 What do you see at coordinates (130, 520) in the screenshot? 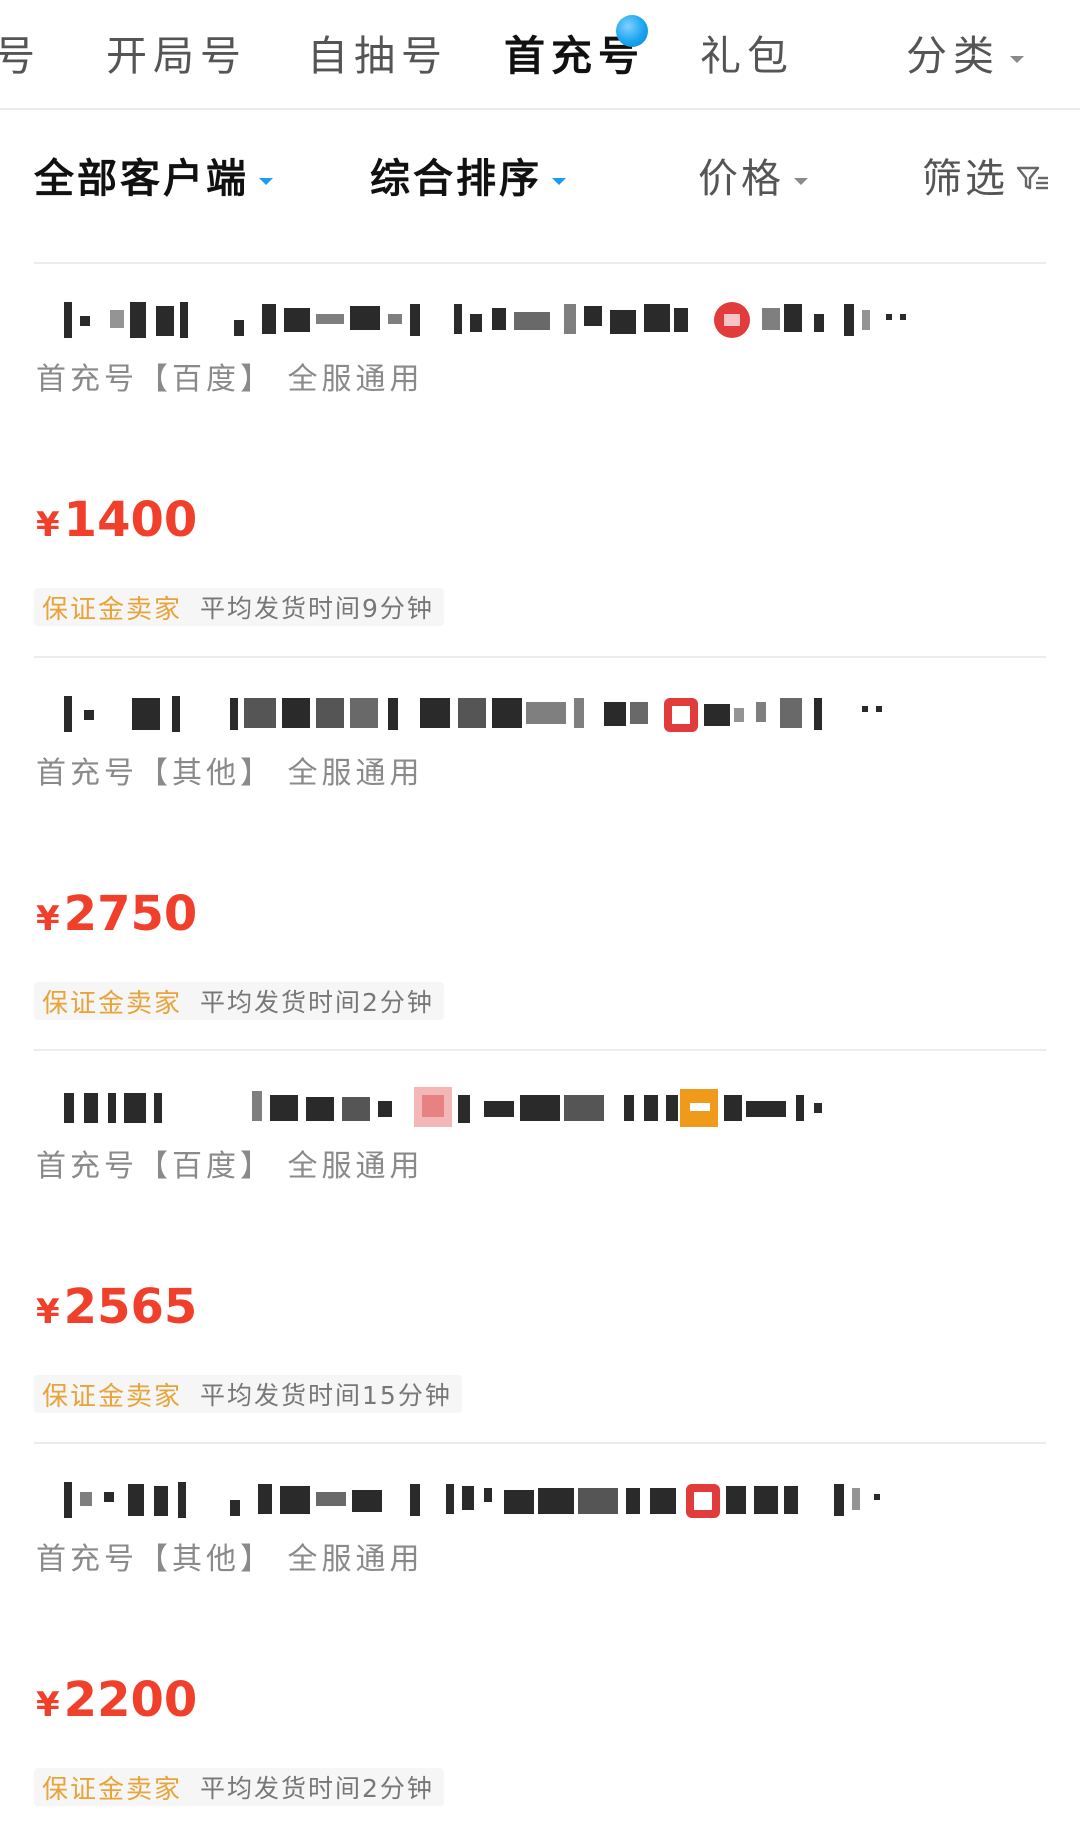
I see `price-amount: 1400` at bounding box center [130, 520].